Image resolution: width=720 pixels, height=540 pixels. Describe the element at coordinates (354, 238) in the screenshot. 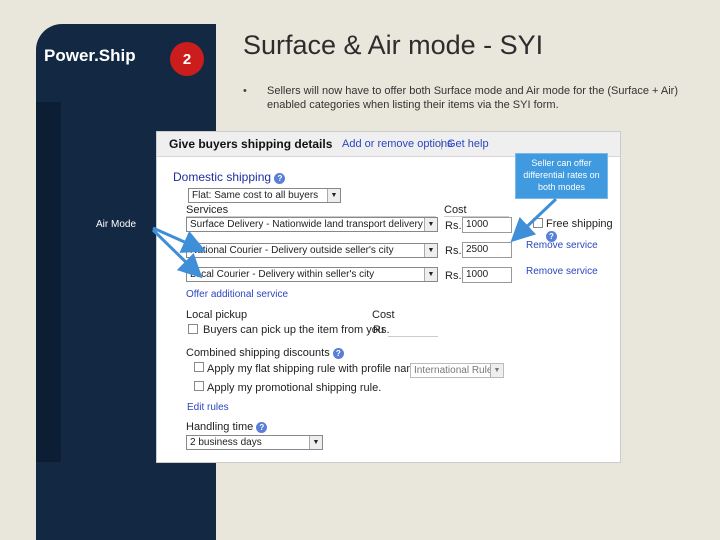

I see `annotation-arrows` at that location.